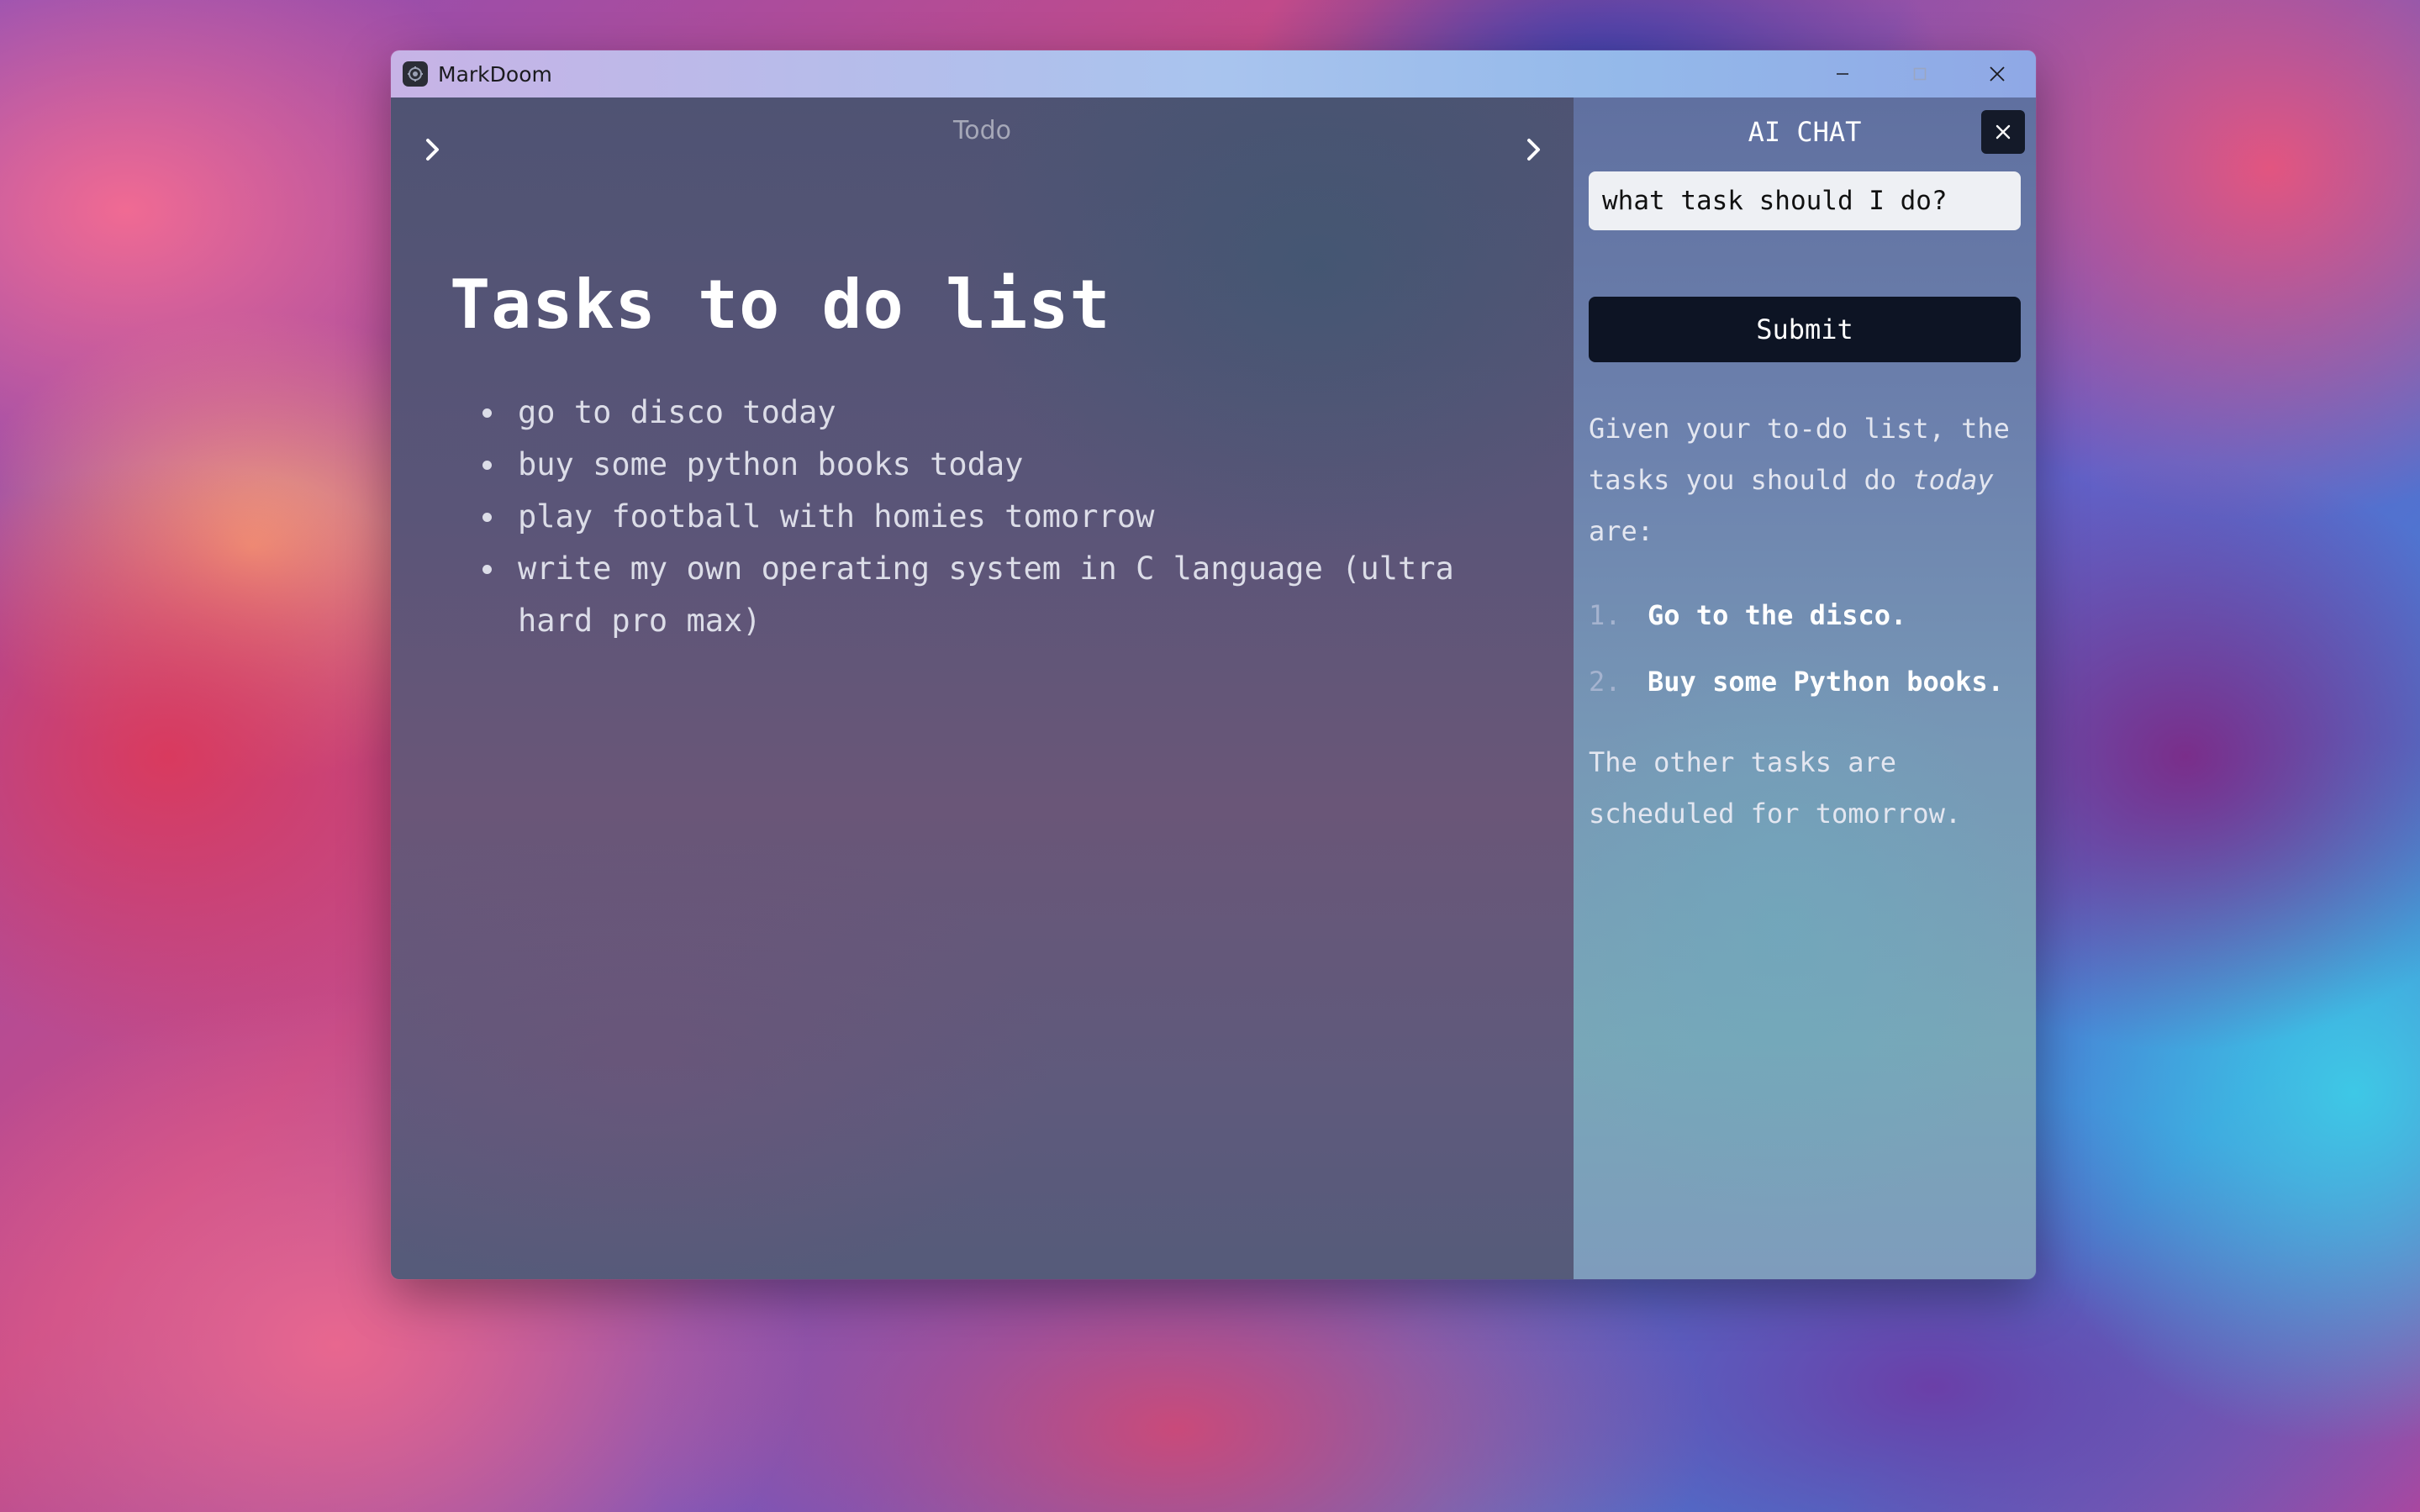 This screenshot has height=1512, width=2420. I want to click on chat-header: AI CHAT, so click(1805, 132).